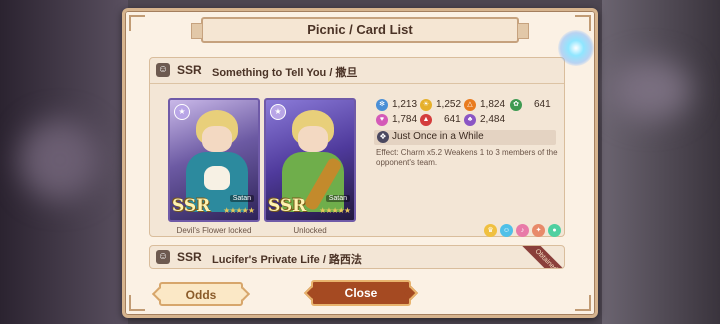  I want to click on skill-bar: ❖ Just Once in a While, so click(465, 137).